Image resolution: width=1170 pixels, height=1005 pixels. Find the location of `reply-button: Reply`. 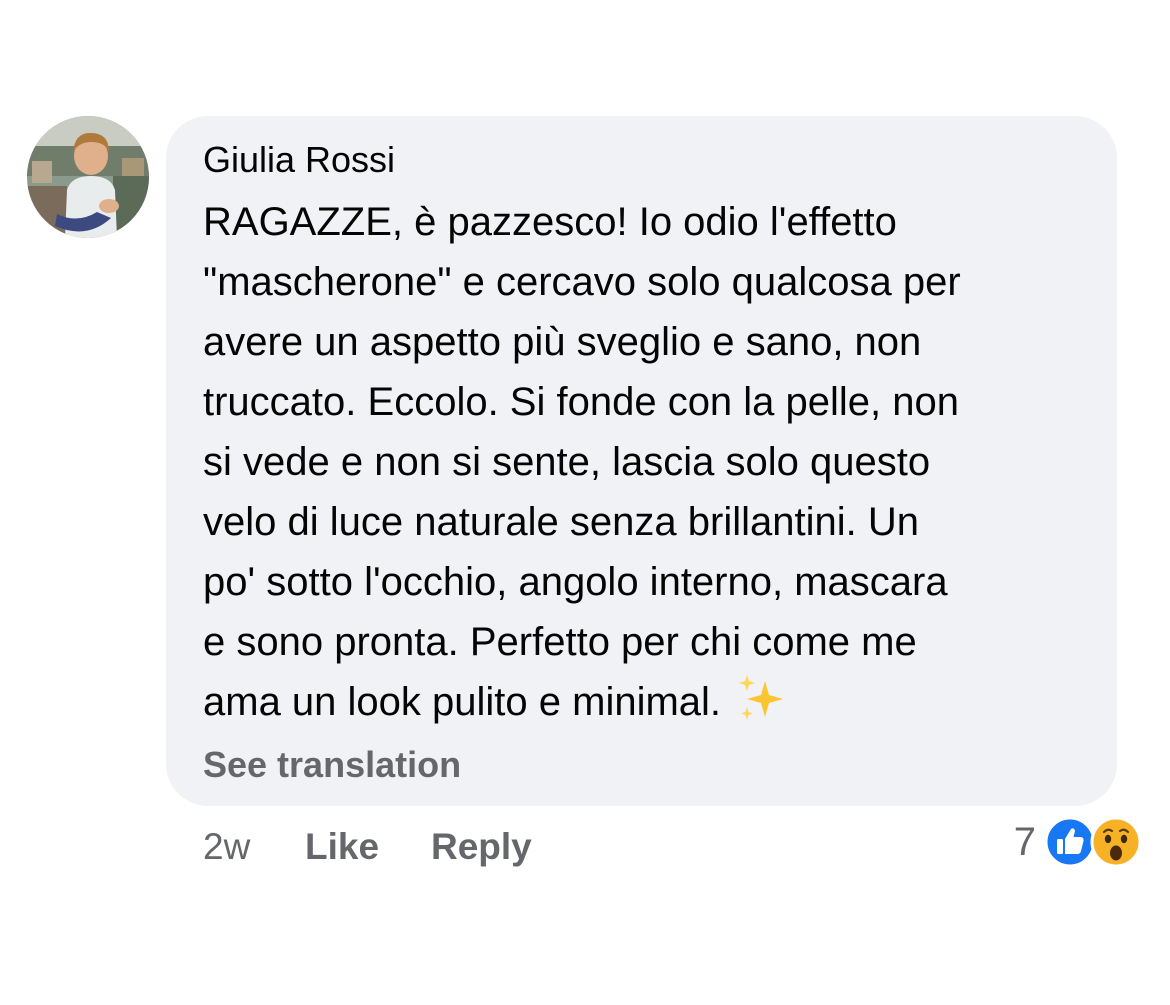

reply-button: Reply is located at coordinates (481, 847).